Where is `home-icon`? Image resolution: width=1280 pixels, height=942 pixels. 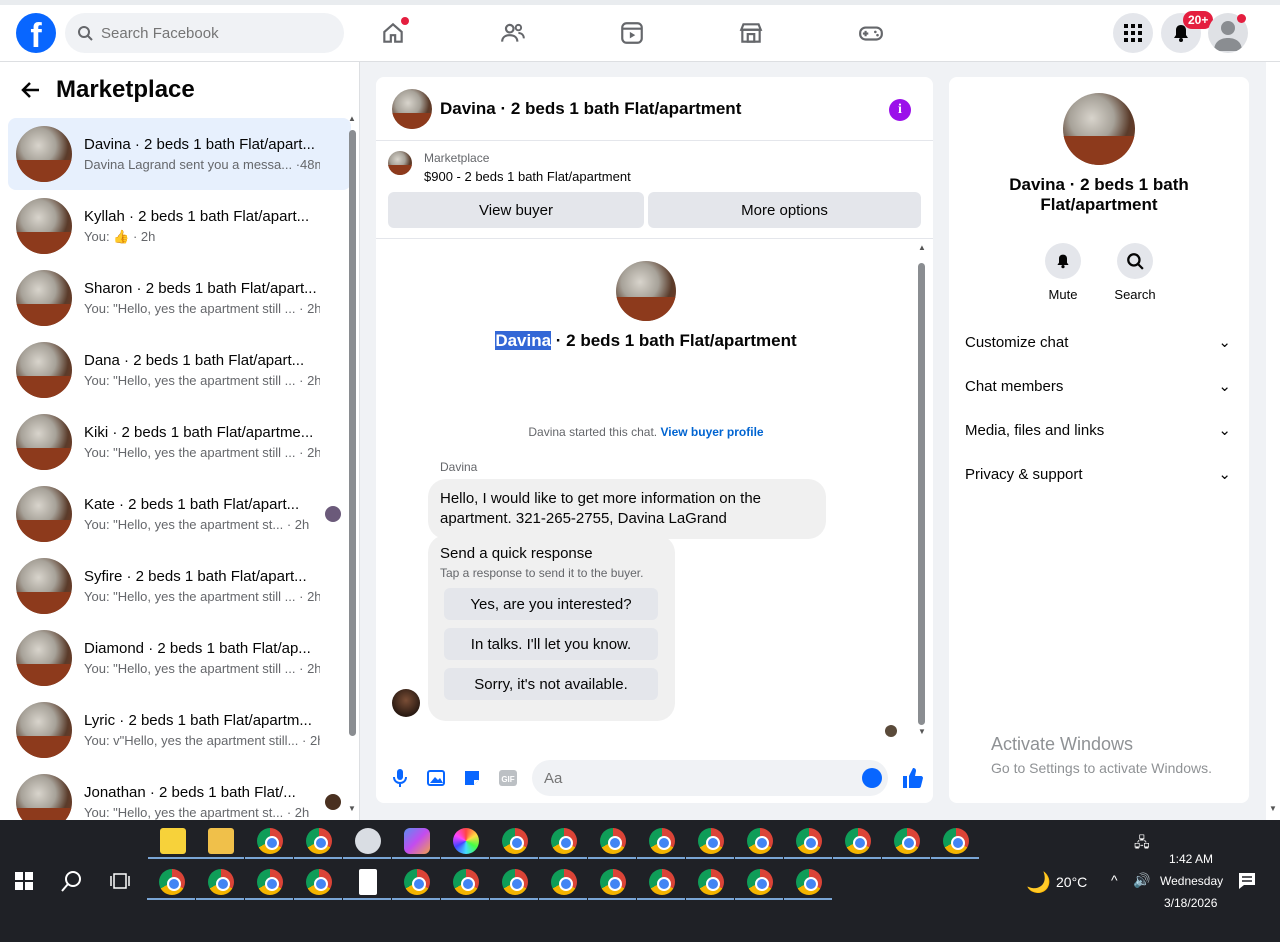
home-icon is located at coordinates (393, 33).